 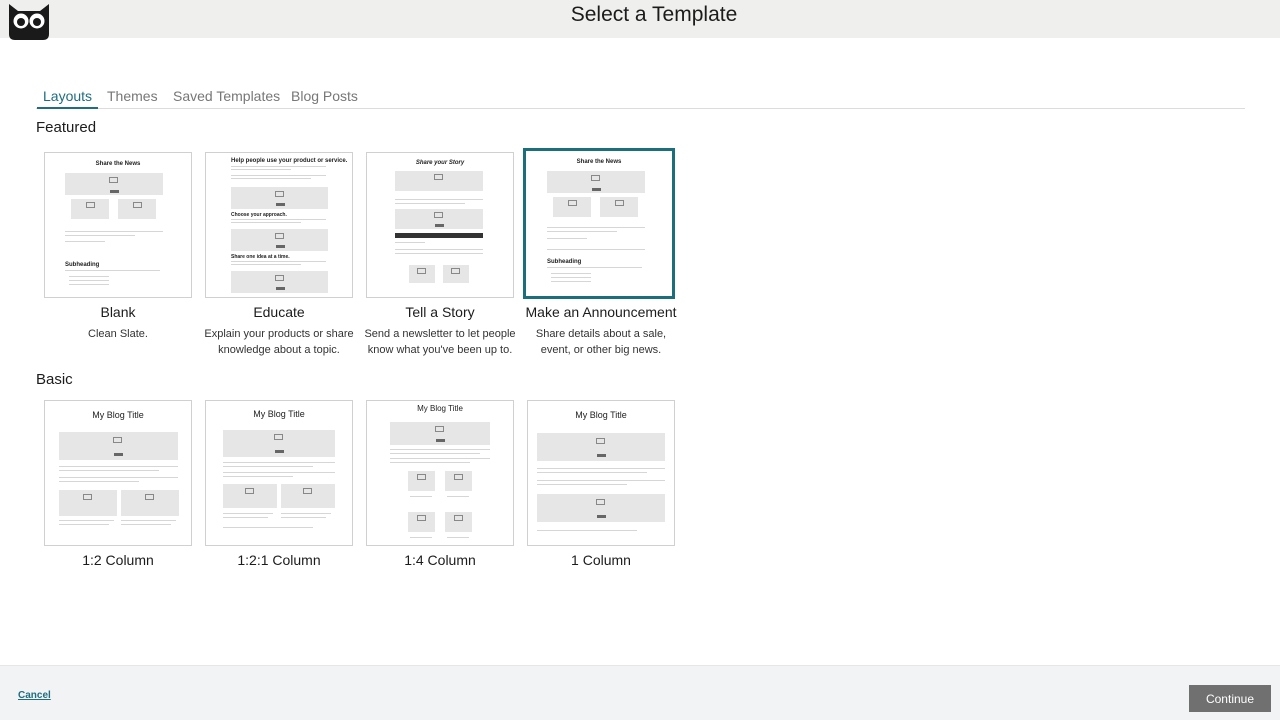 I want to click on template-desc-line2: event, or other big news., so click(x=601, y=350).